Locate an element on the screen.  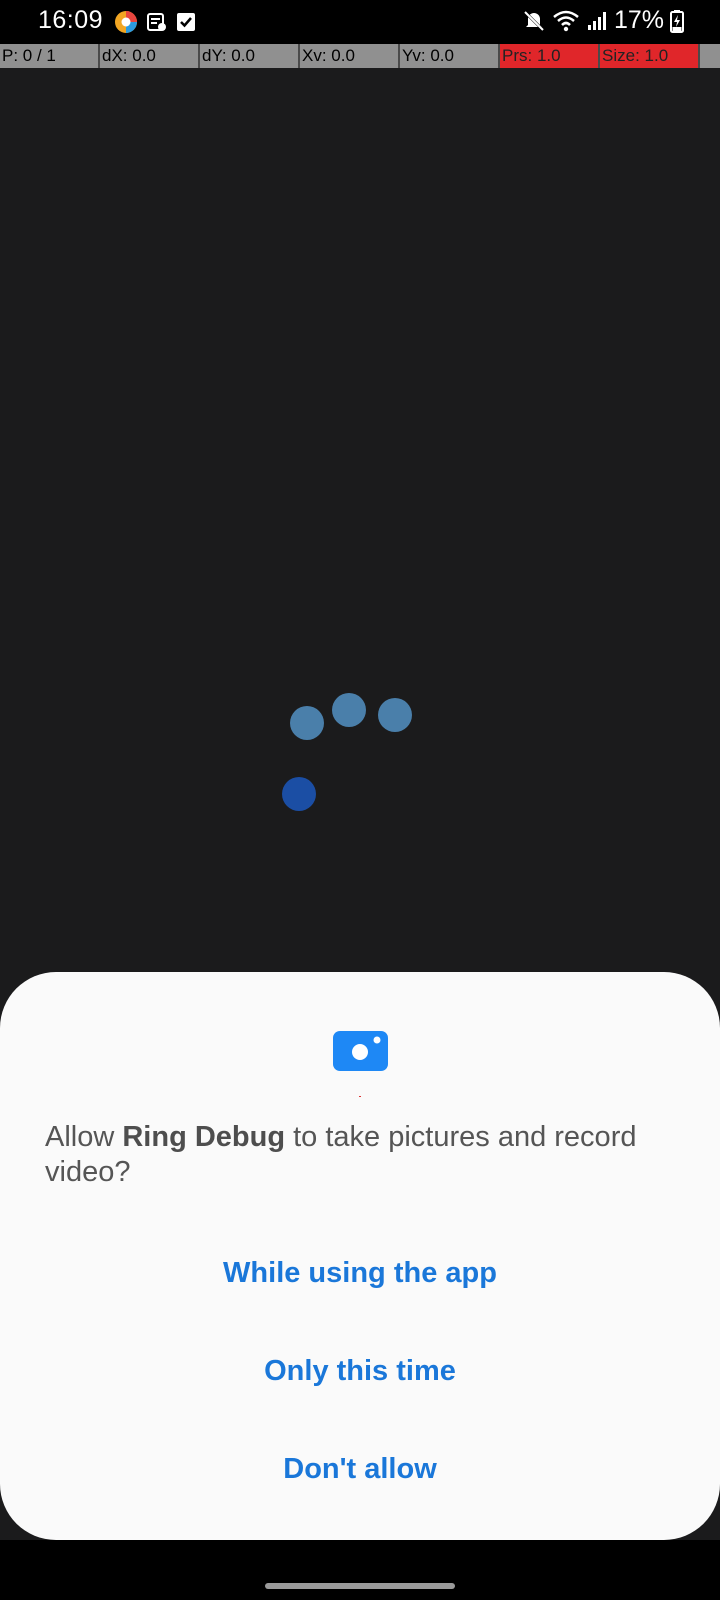
pointer-dx: dX: 0.0 is located at coordinates (150, 56).